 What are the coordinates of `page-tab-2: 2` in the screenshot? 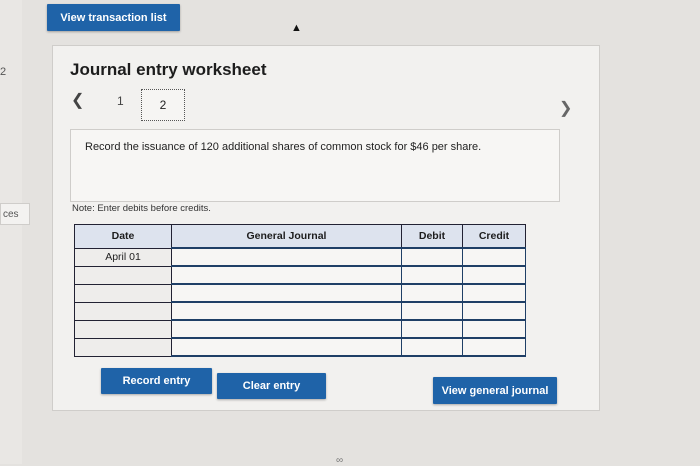 It's located at (163, 105).